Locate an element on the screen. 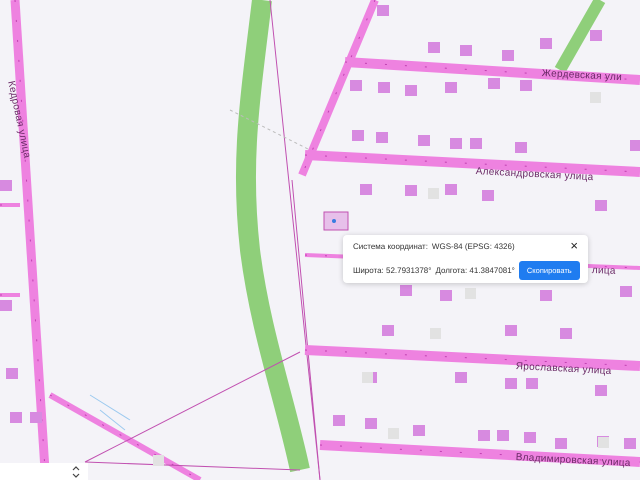 The width and height of the screenshot is (640, 480). street-label: Александровская улица is located at coordinates (534, 175).